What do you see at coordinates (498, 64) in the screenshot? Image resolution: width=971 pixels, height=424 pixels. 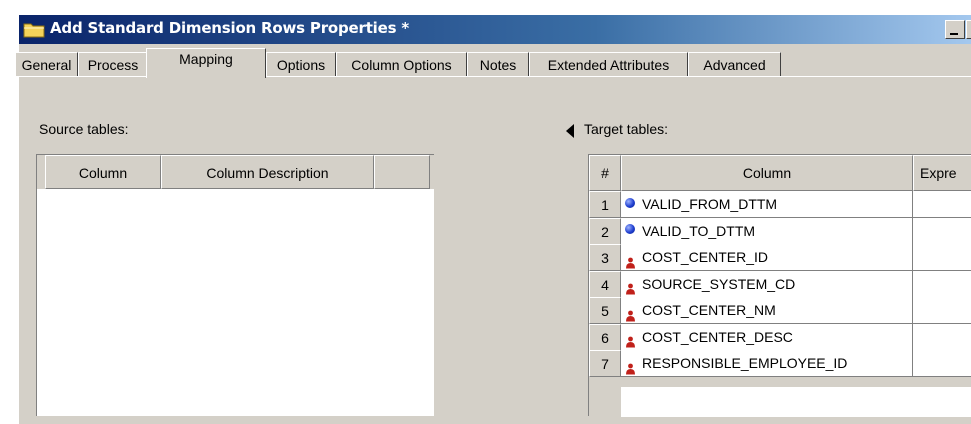 I see `tab-notes: Notes` at bounding box center [498, 64].